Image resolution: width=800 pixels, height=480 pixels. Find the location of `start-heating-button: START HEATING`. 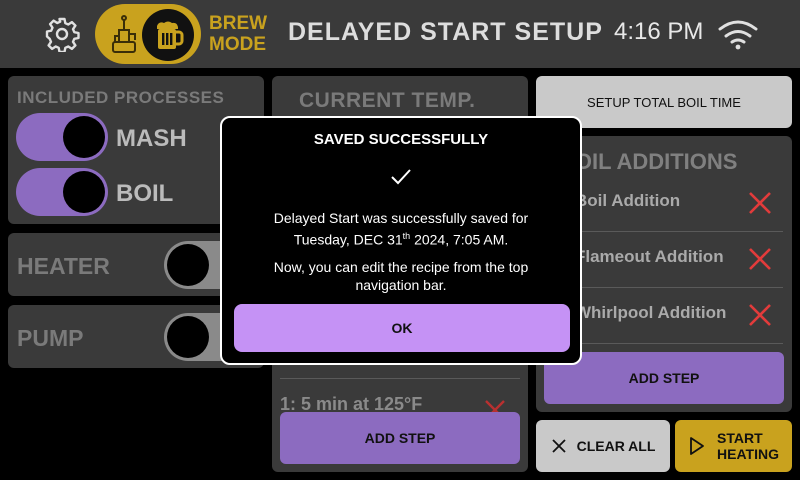

start-heating-button: START HEATING is located at coordinates (733, 446).